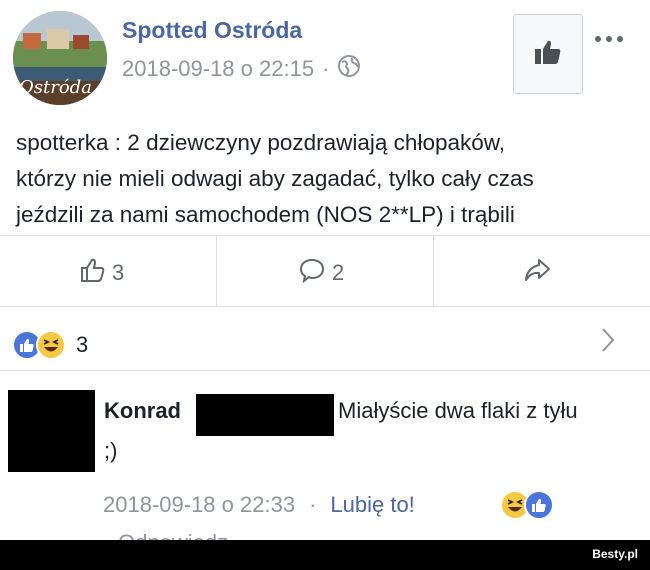 The image size is (650, 570). Describe the element at coordinates (111, 450) in the screenshot. I see `comment-text-continued: ;)` at that location.